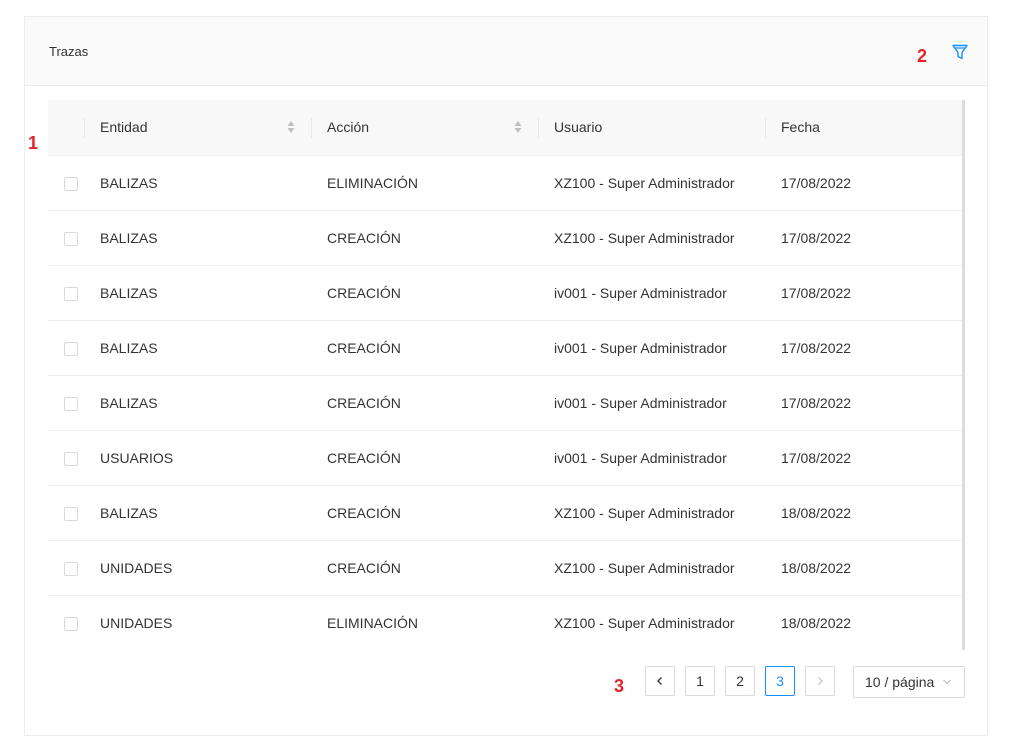 The width and height of the screenshot is (1015, 736). I want to click on page-size-select: 10 / página, so click(909, 682).